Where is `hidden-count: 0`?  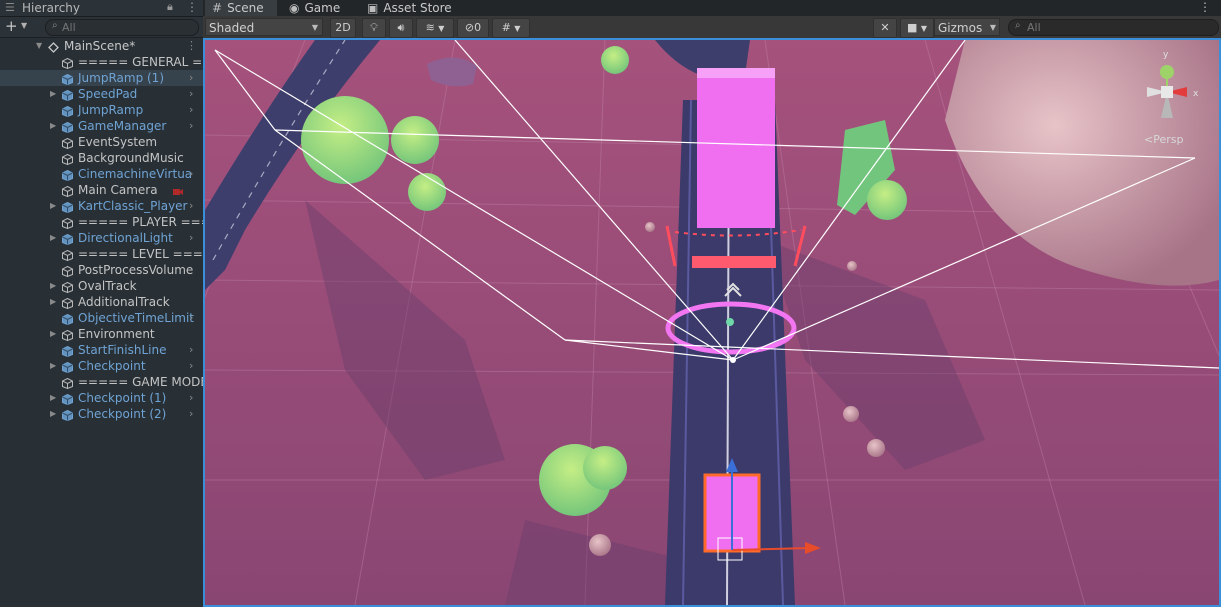 hidden-count: 0 is located at coordinates (478, 27).